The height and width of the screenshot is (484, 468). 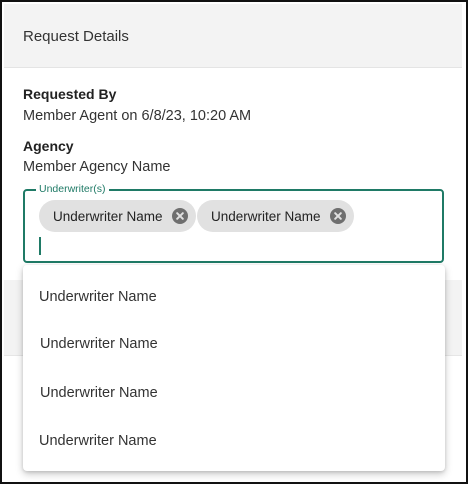 I want to click on panel-title: Request Details, so click(x=76, y=36).